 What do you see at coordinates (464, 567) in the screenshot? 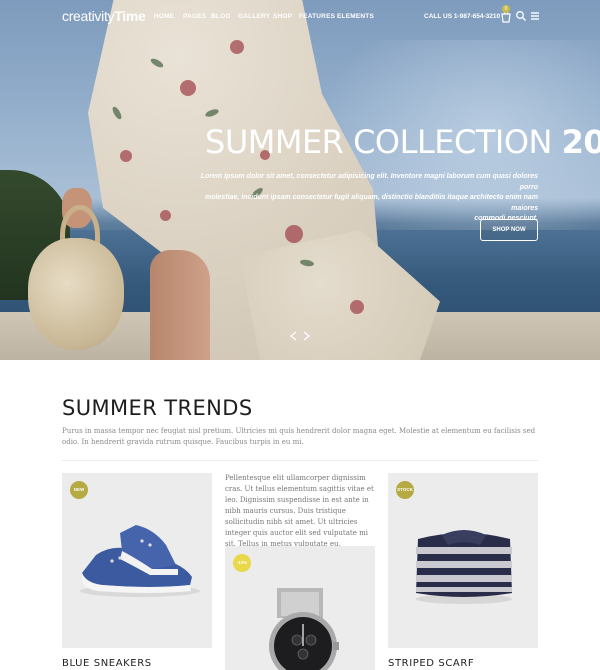
I see `scarf-image` at bounding box center [464, 567].